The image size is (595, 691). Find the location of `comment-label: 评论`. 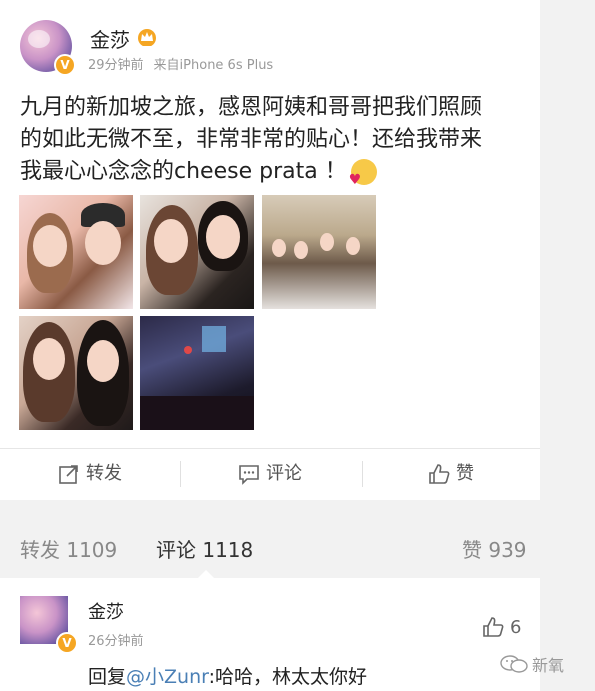

comment-label: 评论 is located at coordinates (284, 473).